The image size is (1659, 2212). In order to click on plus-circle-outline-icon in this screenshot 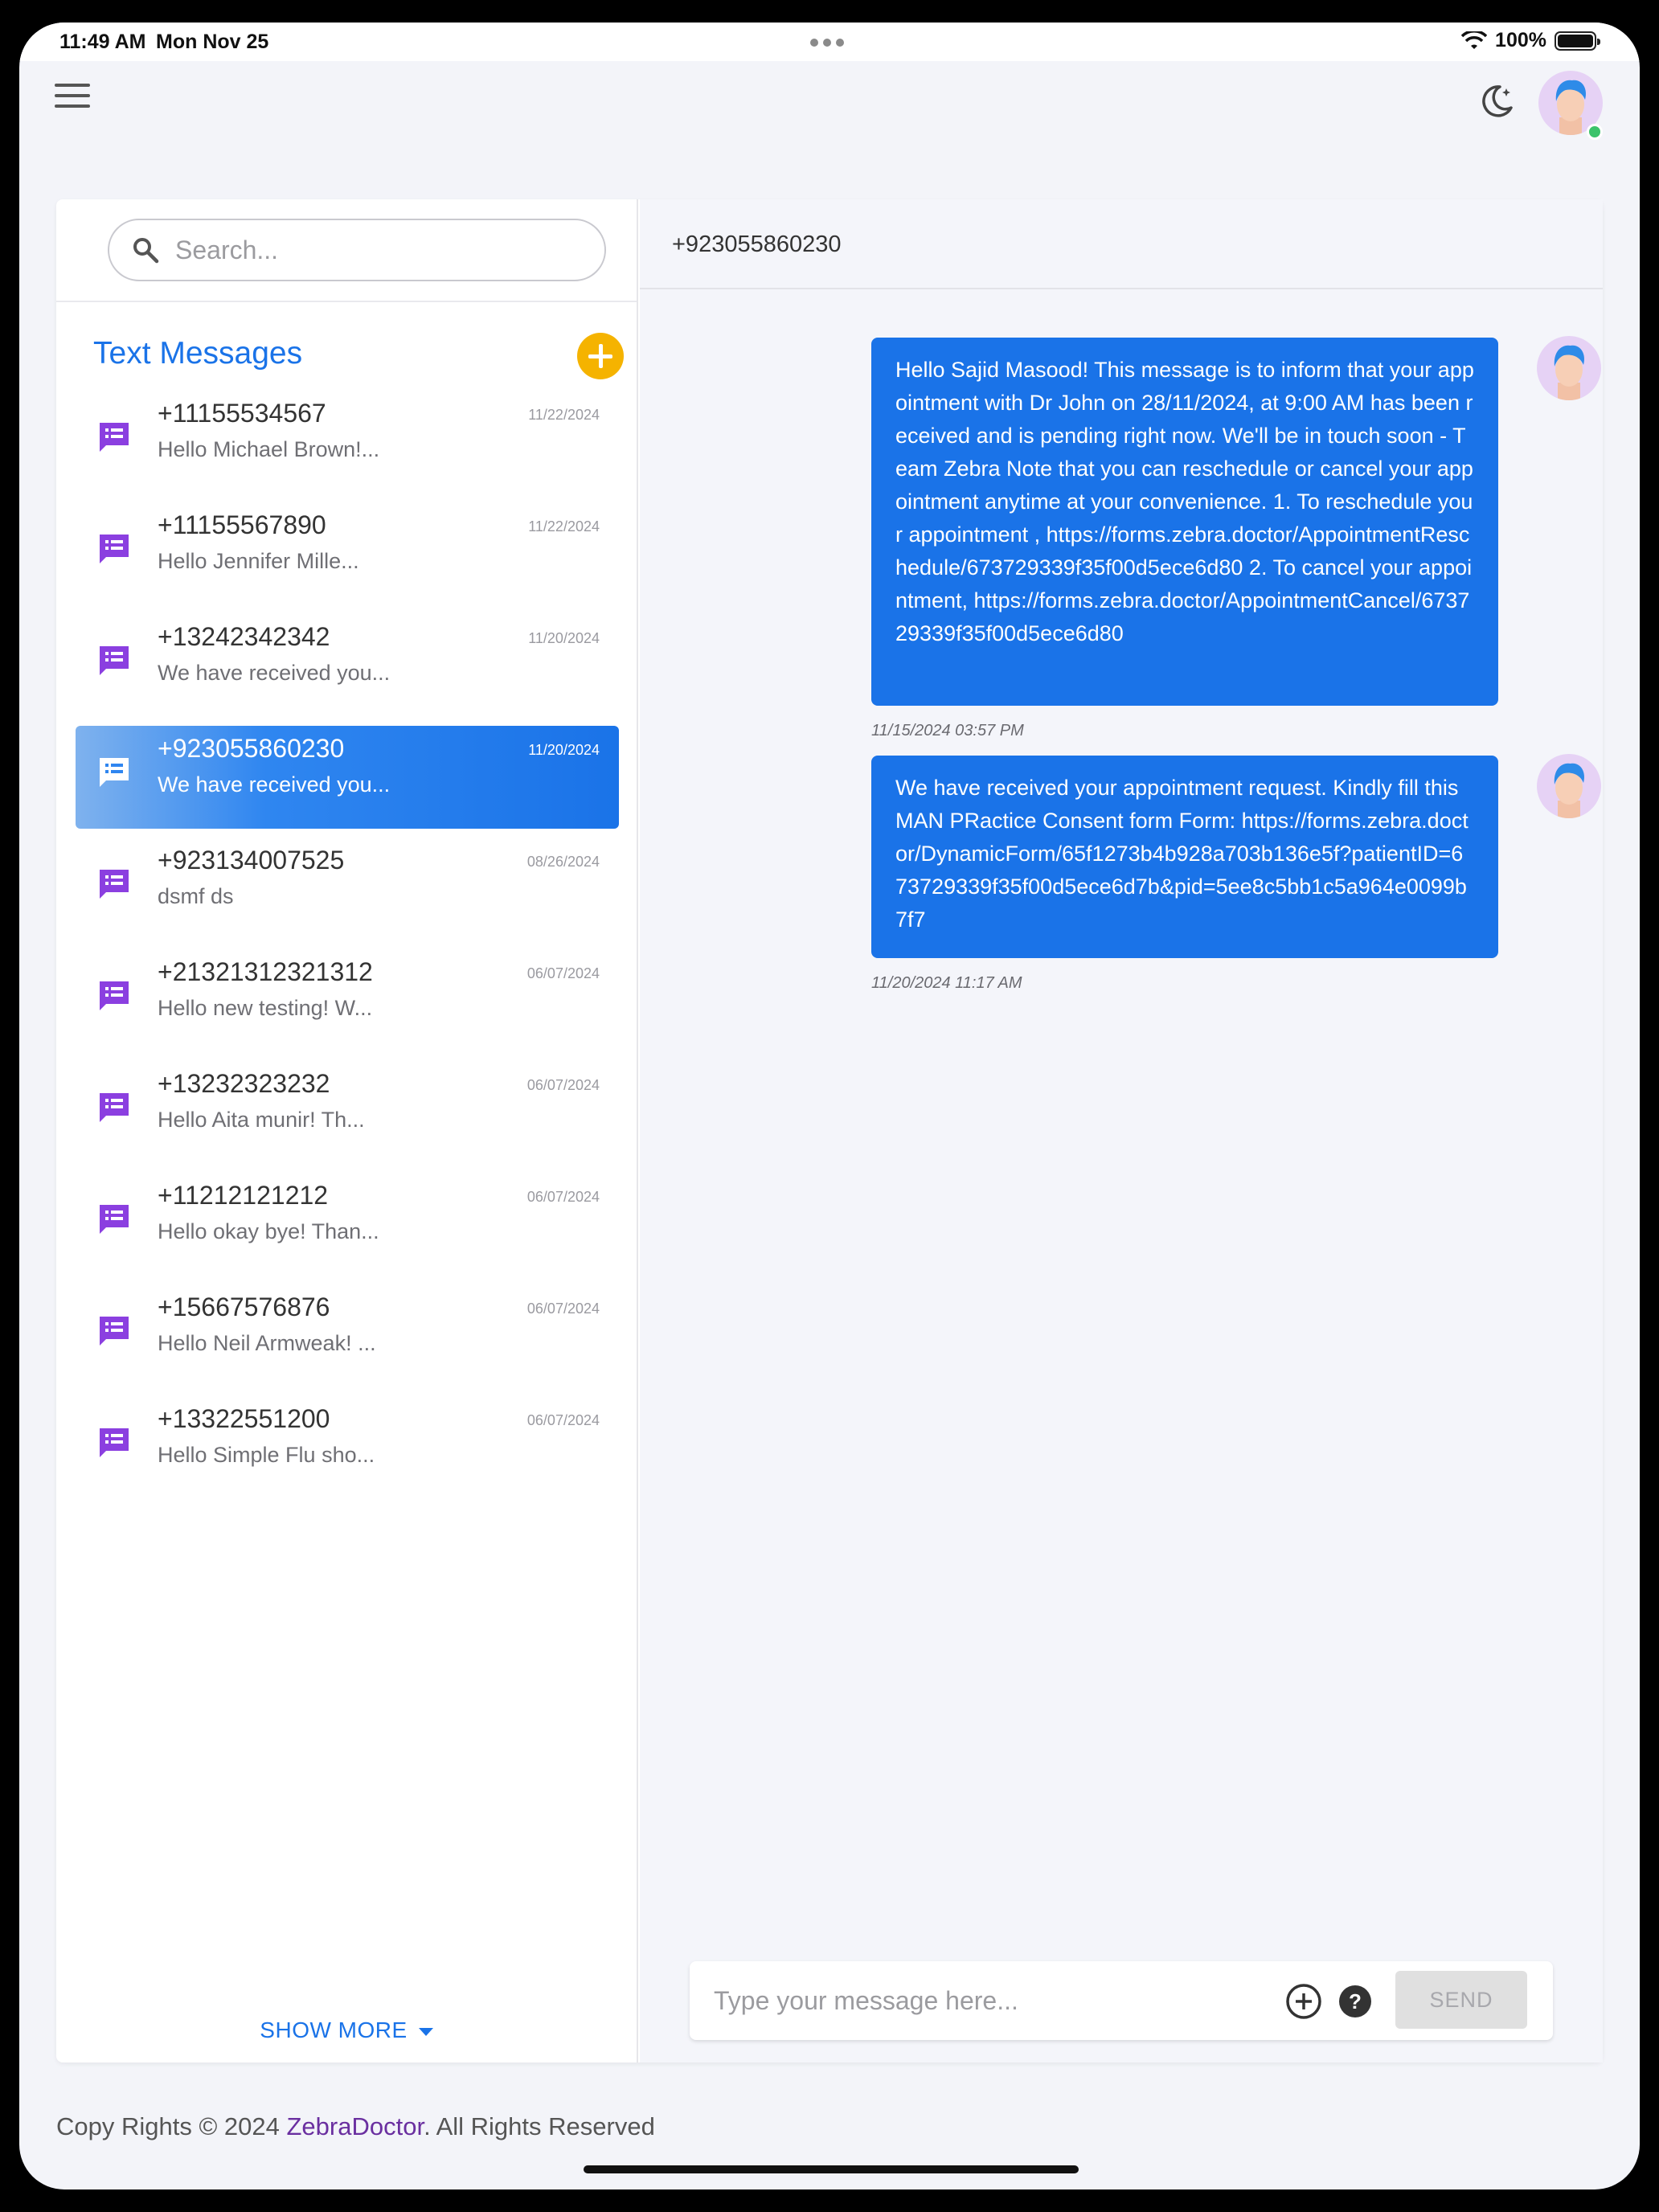, I will do `click(1303, 2002)`.